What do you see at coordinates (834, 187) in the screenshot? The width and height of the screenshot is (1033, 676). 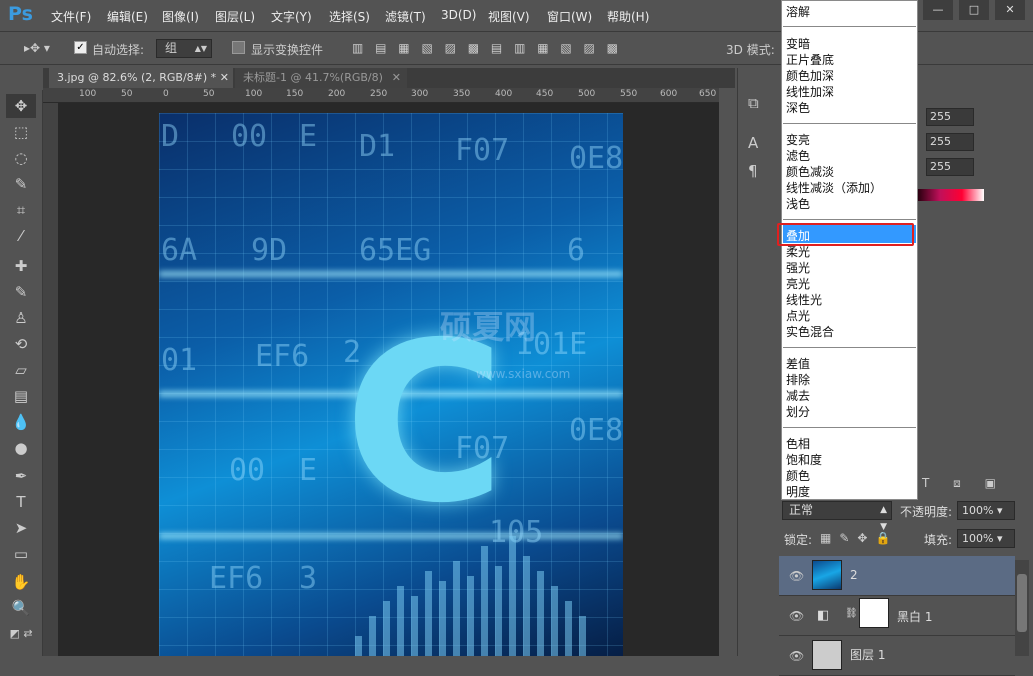 I see `blend-option: 线性减淡（添加）` at bounding box center [834, 187].